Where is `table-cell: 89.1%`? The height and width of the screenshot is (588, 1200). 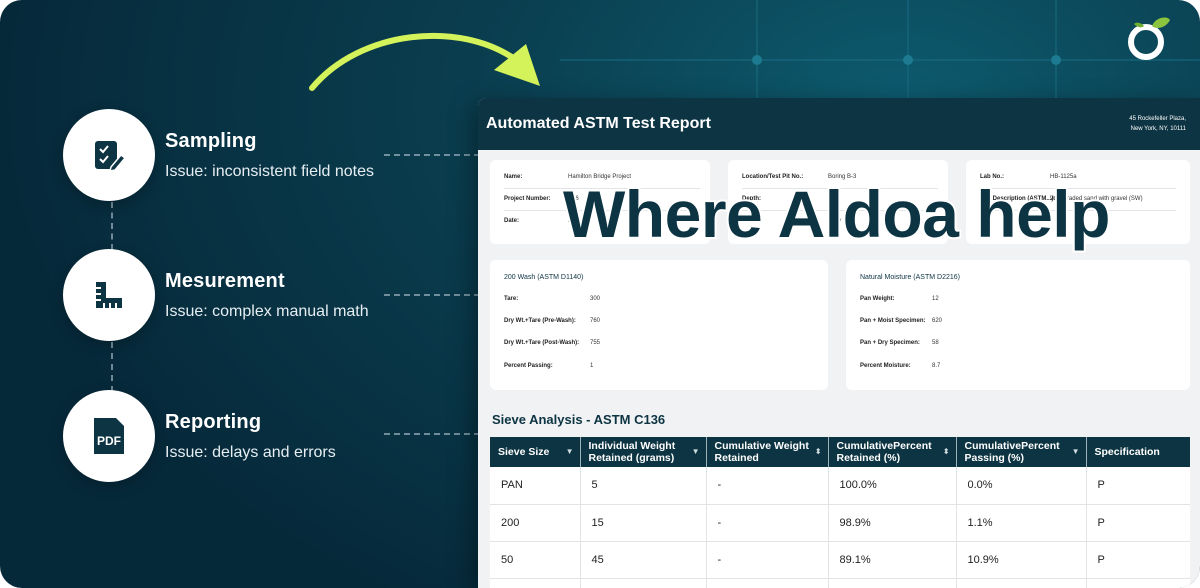 table-cell: 89.1% is located at coordinates (892, 560).